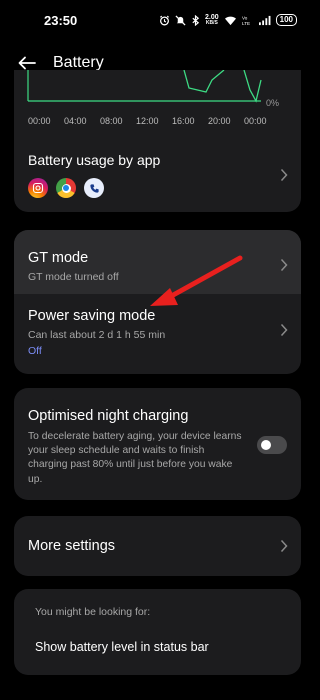 This screenshot has height=700, width=320. Describe the element at coordinates (111, 121) in the screenshot. I see `x-tick-label: 08:00` at that location.